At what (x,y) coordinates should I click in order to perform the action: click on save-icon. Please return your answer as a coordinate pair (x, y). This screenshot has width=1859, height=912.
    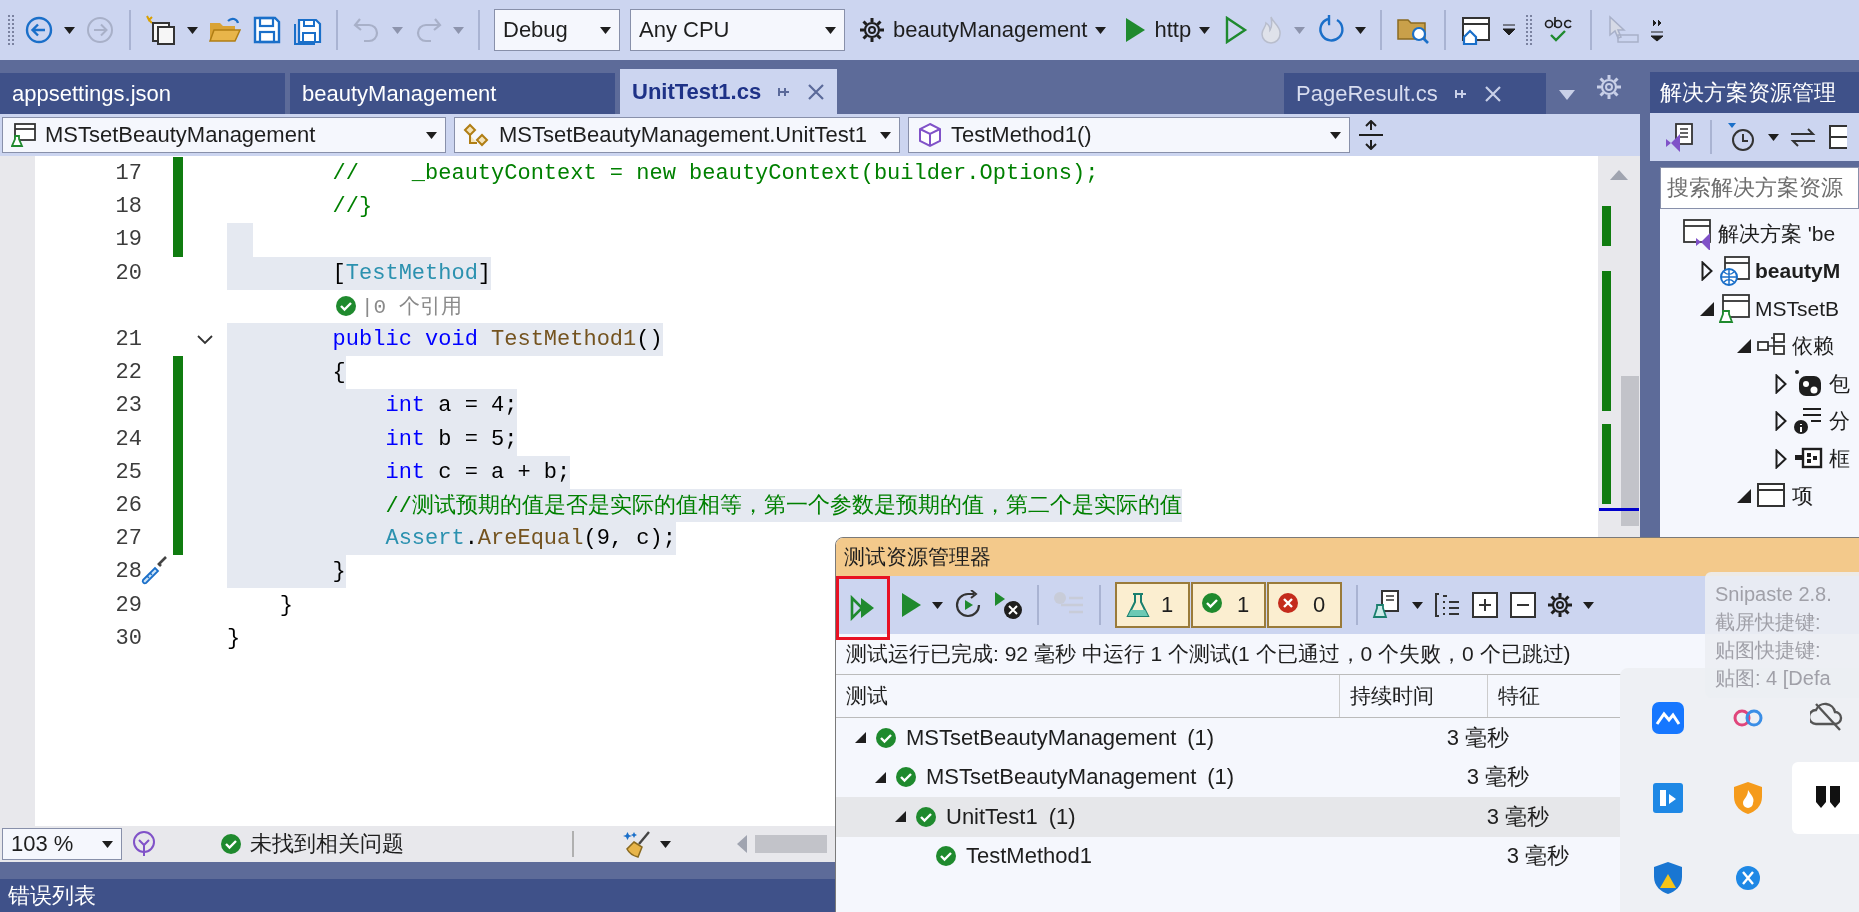
    Looking at the image, I should click on (267, 30).